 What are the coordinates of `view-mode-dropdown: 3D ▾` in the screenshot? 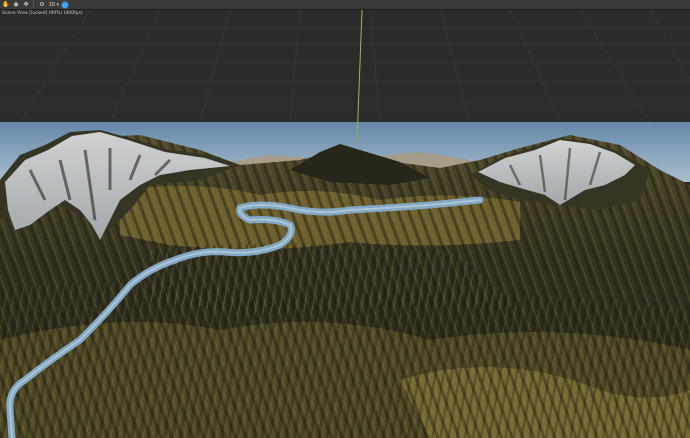 It's located at (53, 5).